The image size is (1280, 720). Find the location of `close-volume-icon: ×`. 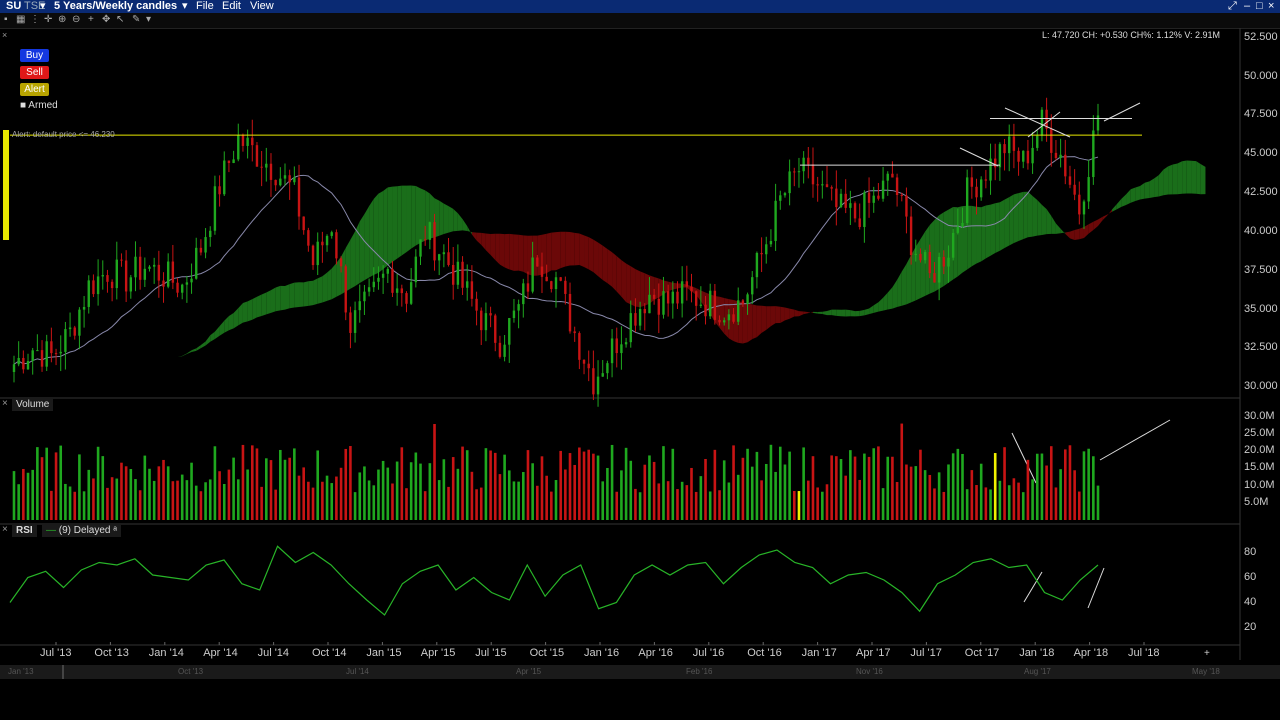

close-volume-icon: × is located at coordinates (5, 403).